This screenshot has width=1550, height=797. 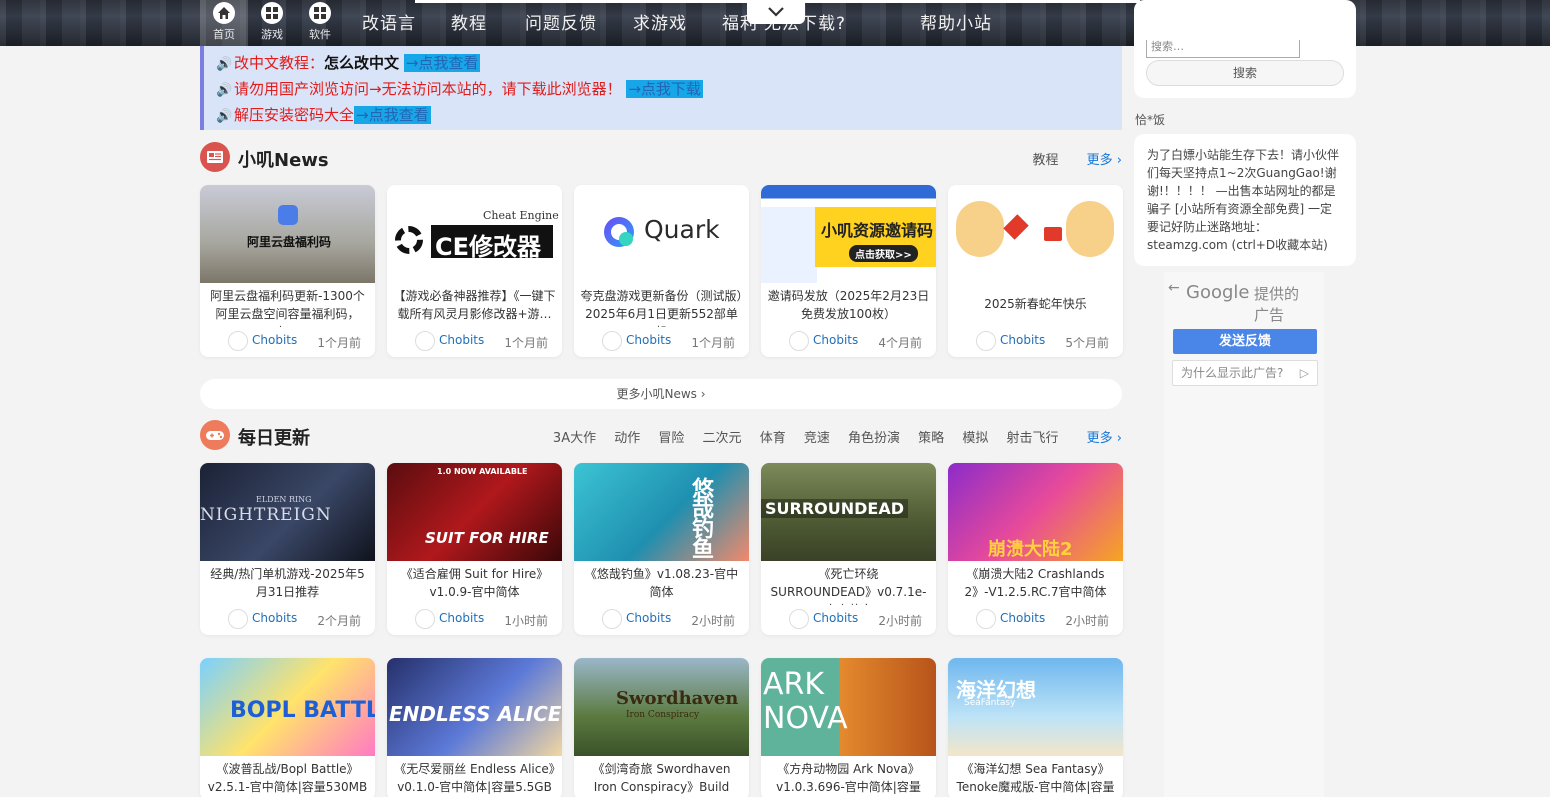 I want to click on card-title: 夸克盘游戏更新备份（测试版）2025年6月1日更新552部单机, so click(x=661, y=305).